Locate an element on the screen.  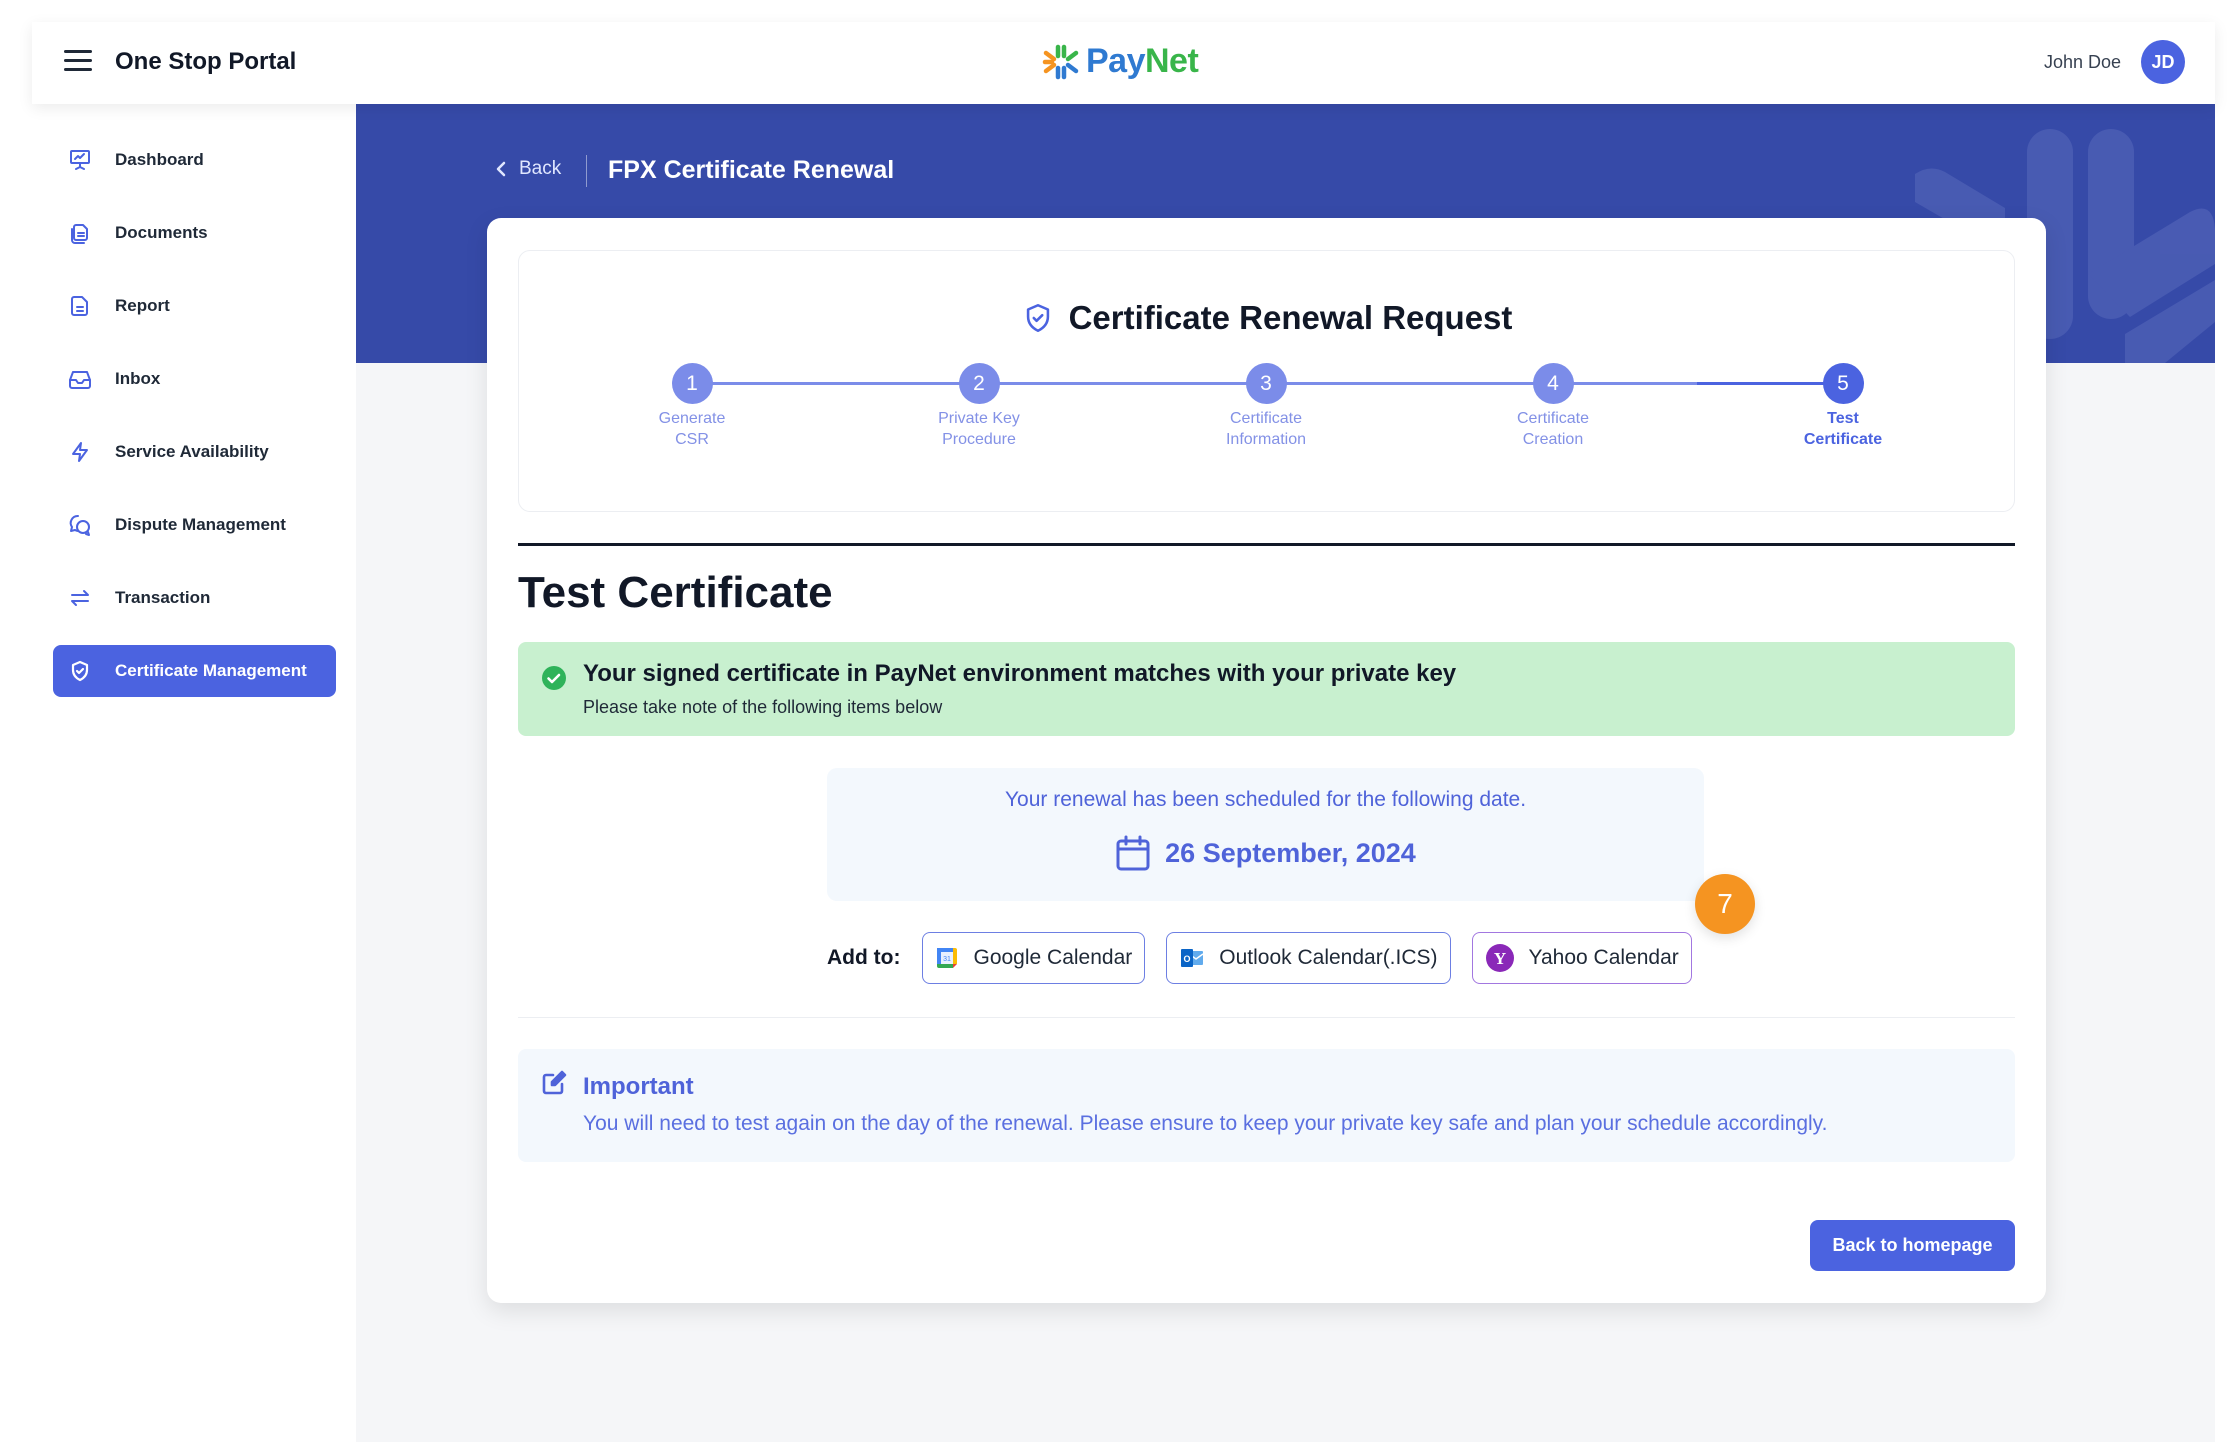
sidebar-item-documents: Documents is located at coordinates (194, 233).